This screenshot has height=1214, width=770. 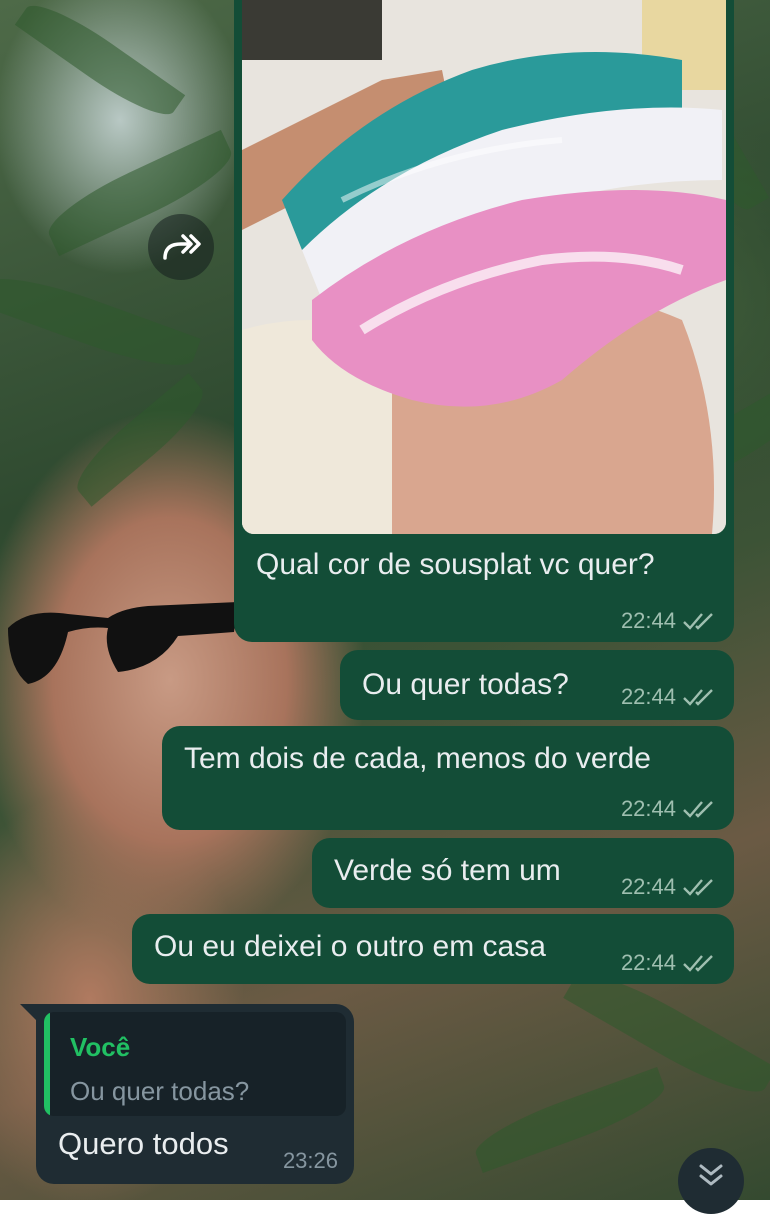 What do you see at coordinates (455, 564) in the screenshot?
I see `image-caption: Qual cor de sousplat vc quer?` at bounding box center [455, 564].